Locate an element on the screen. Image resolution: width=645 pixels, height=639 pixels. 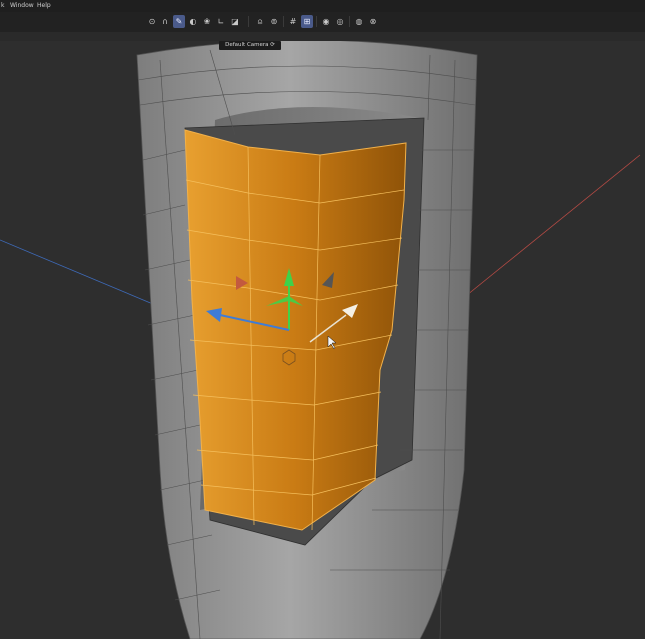
checker-button: ◪ is located at coordinates (235, 21).